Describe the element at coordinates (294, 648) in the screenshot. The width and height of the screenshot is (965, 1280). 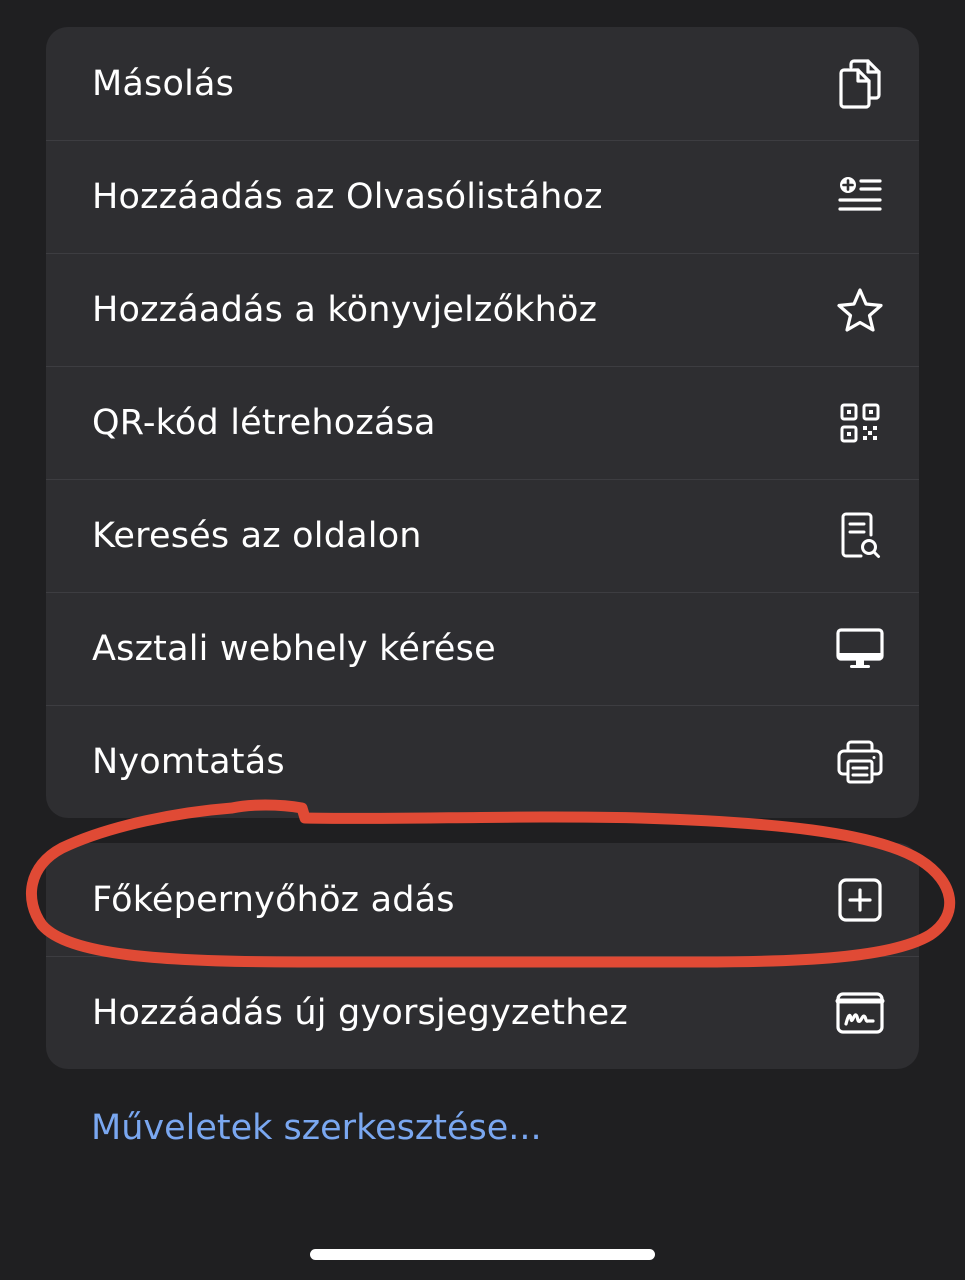
I see `menu-item-label: Asztali webhely kérése` at that location.